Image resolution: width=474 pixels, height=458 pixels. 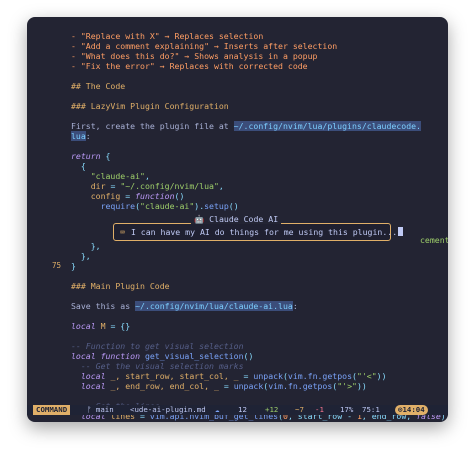 What do you see at coordinates (56, 265) in the screenshot?
I see `line-number: 75` at bounding box center [56, 265].